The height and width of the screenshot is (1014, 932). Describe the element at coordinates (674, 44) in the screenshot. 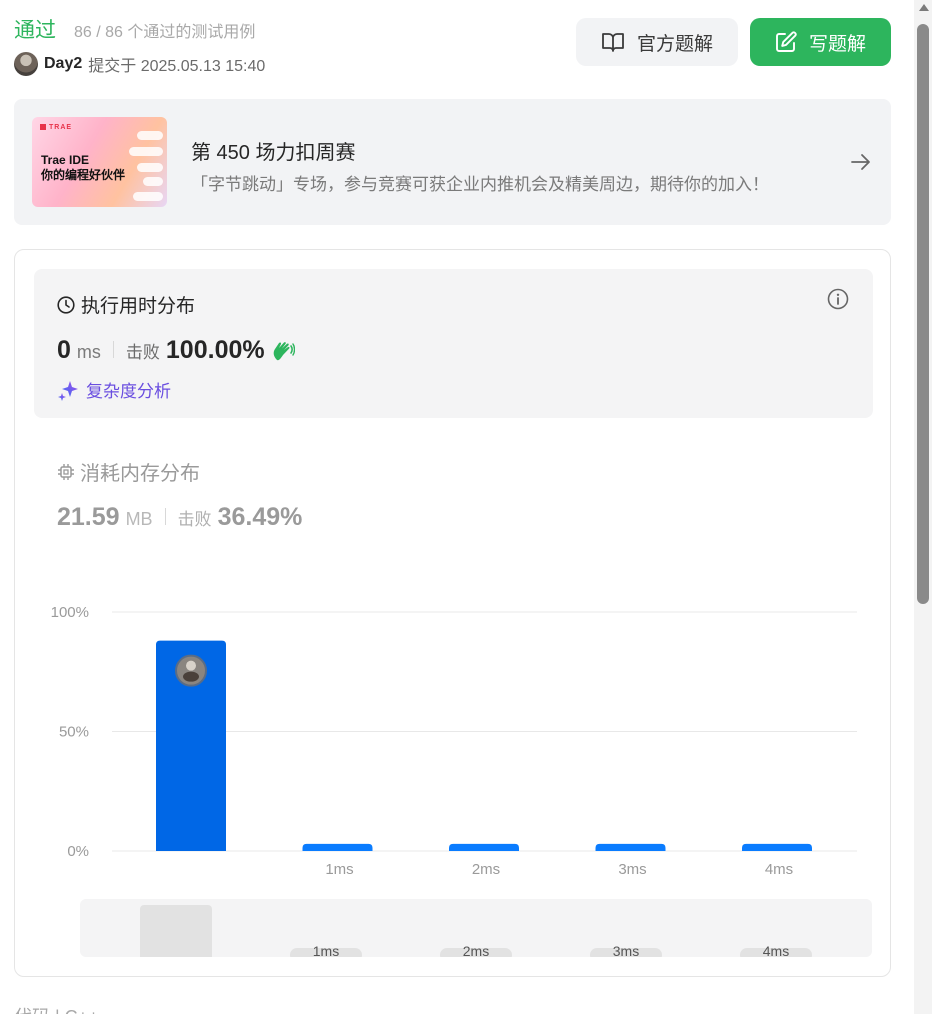

I see `official-solution-label: 官方题解` at that location.